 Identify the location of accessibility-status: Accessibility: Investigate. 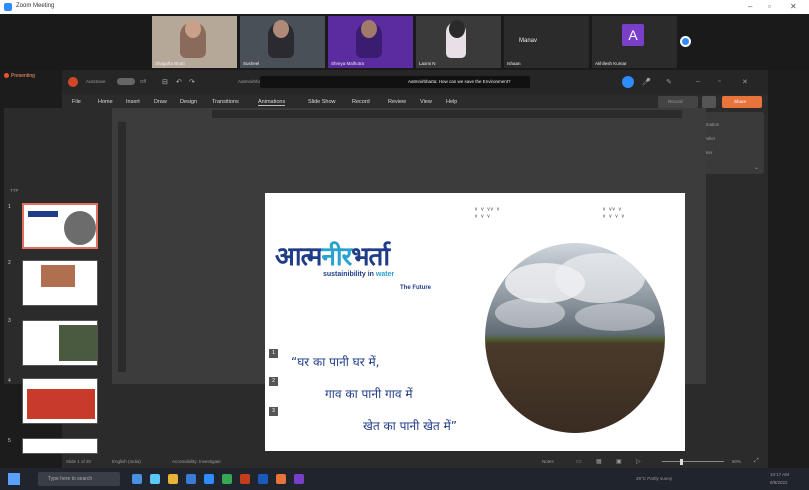
(196, 461).